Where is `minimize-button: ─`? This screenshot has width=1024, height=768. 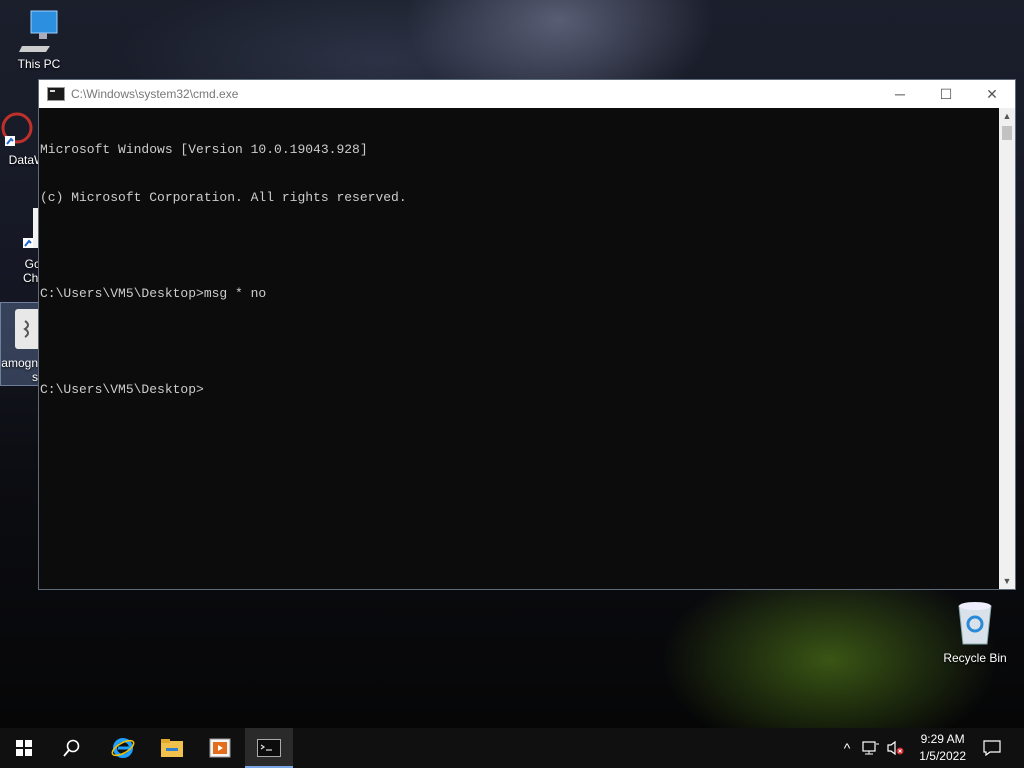 minimize-button: ─ is located at coordinates (900, 94).